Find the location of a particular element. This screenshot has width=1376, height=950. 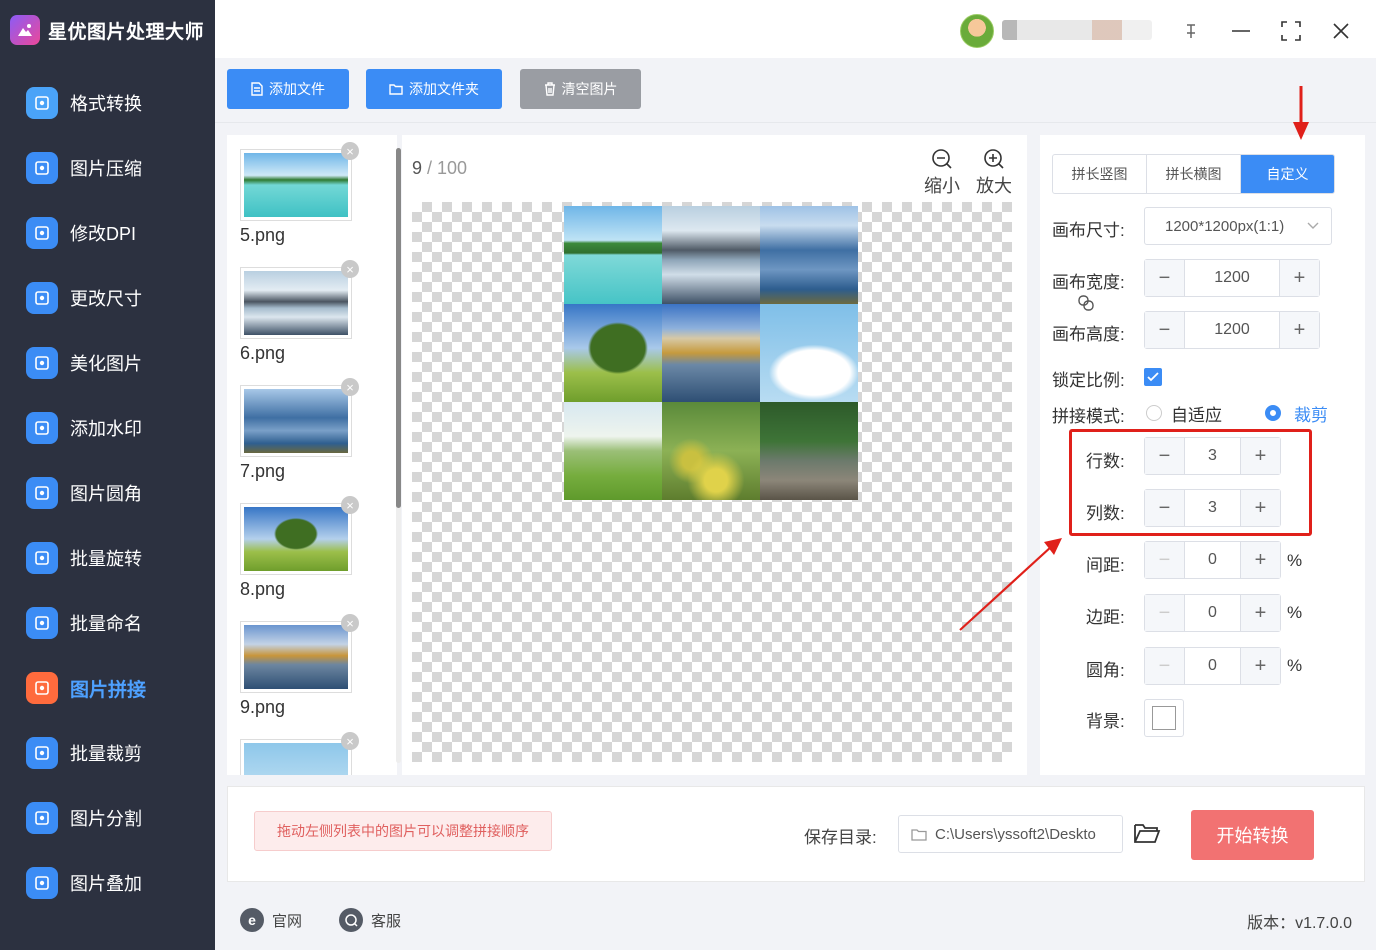

collage-cell-tree-field is located at coordinates (613, 353).